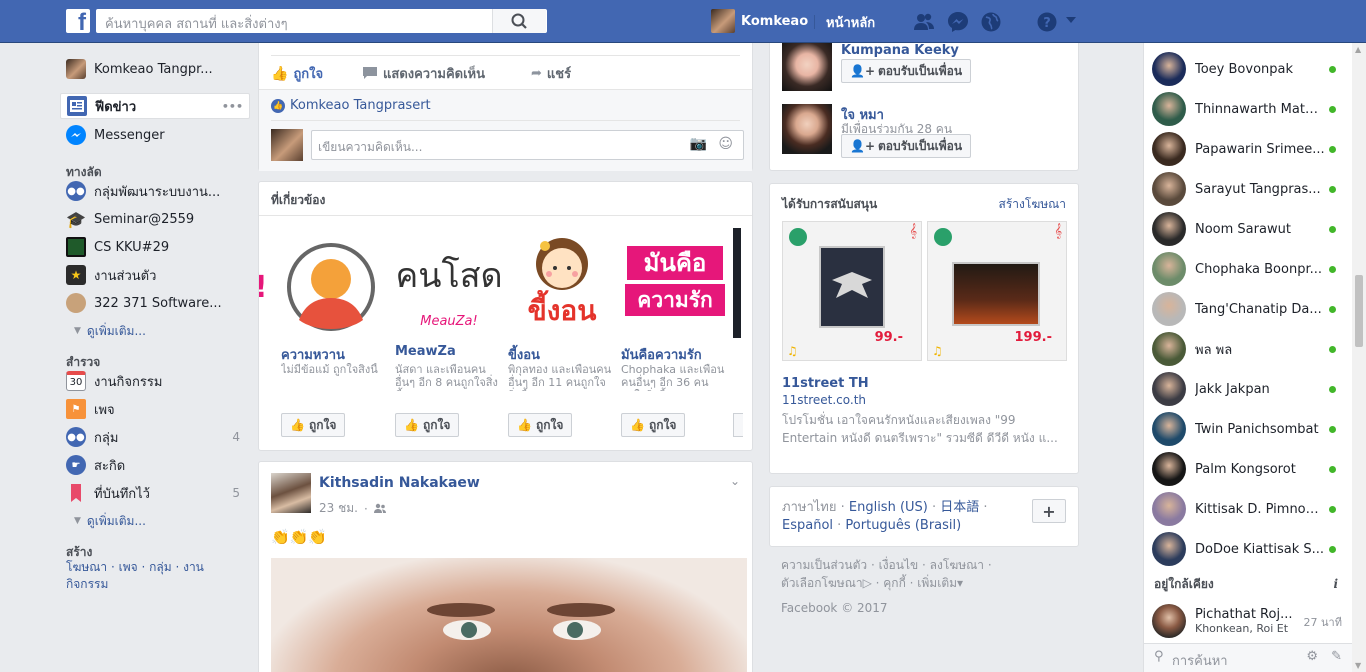 The width and height of the screenshot is (1366, 672). What do you see at coordinates (1359, 357) in the screenshot?
I see `page-scrollbar: ▲ ▼` at bounding box center [1359, 357].